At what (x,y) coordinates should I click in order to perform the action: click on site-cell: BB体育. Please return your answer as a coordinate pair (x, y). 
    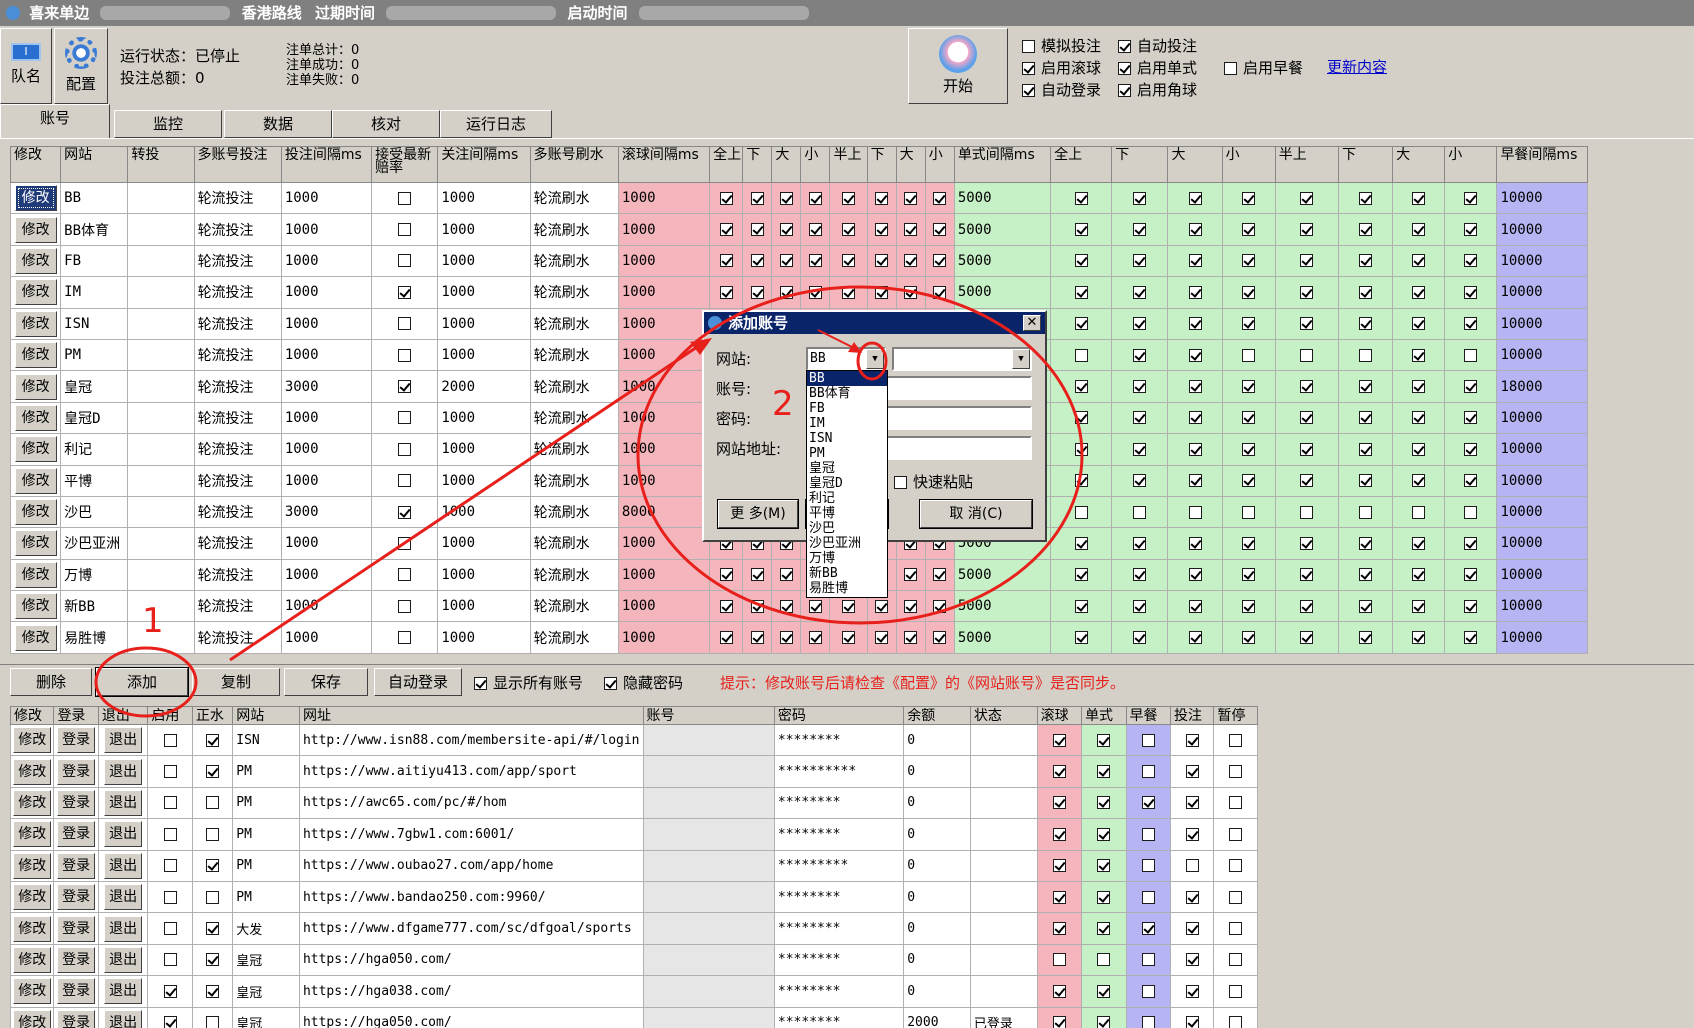
    Looking at the image, I should click on (94, 229).